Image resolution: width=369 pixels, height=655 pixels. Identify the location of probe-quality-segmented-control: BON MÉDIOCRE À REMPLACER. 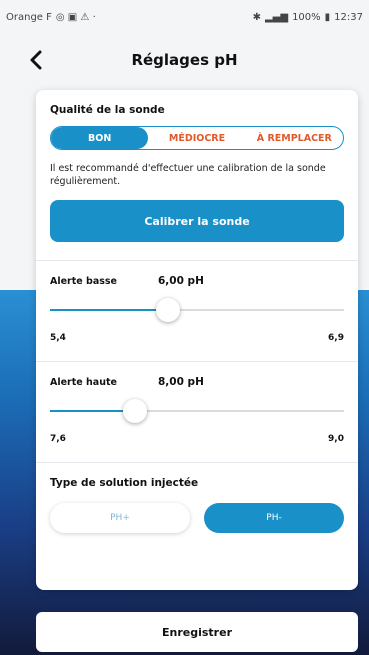
(197, 138).